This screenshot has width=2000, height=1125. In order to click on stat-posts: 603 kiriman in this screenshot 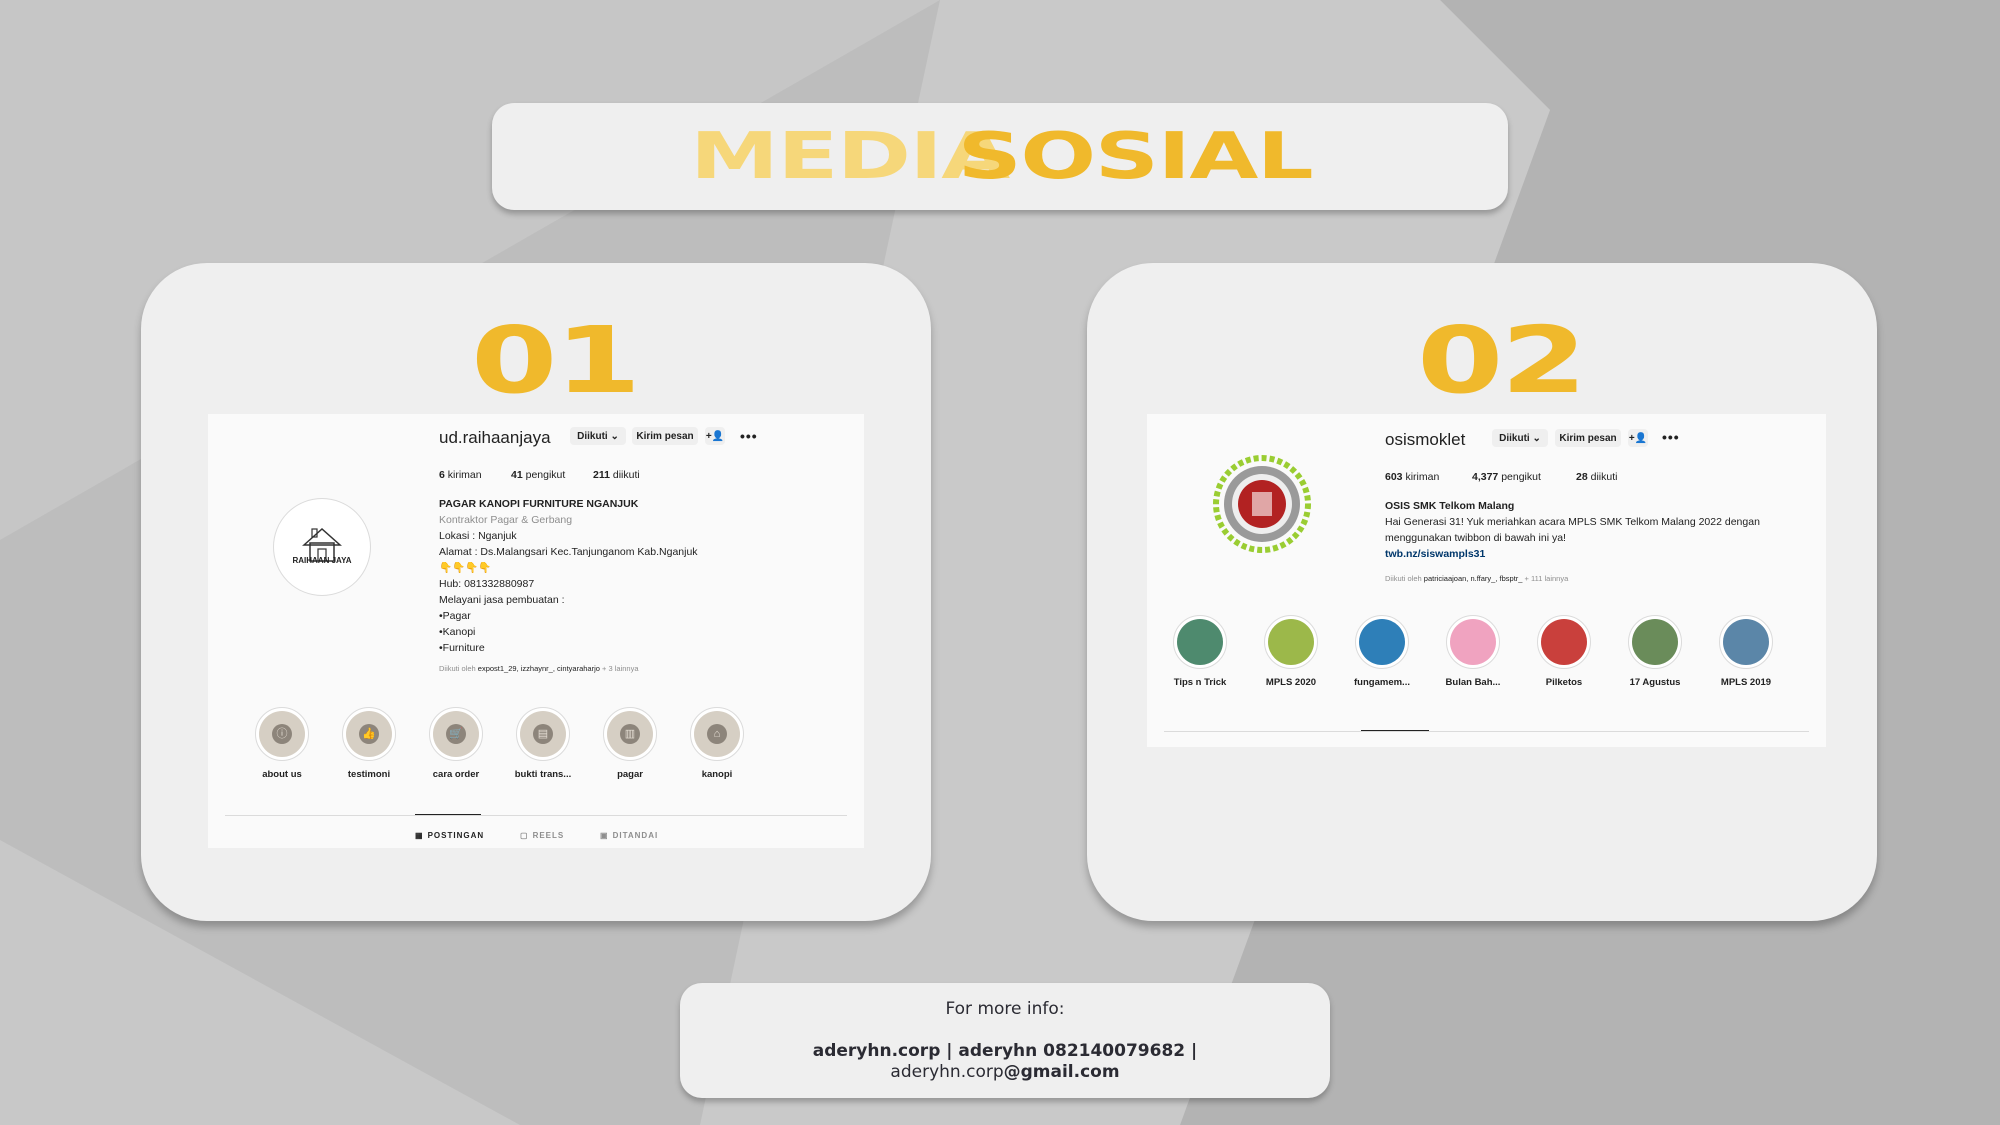, I will do `click(1412, 477)`.